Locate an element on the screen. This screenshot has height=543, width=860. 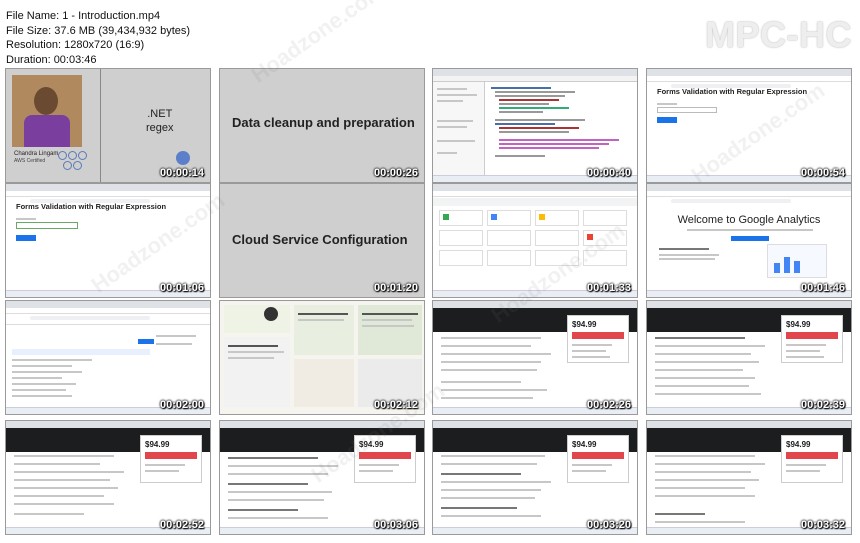
speaker-name: Chandra Lingam is located at coordinates (36, 154).